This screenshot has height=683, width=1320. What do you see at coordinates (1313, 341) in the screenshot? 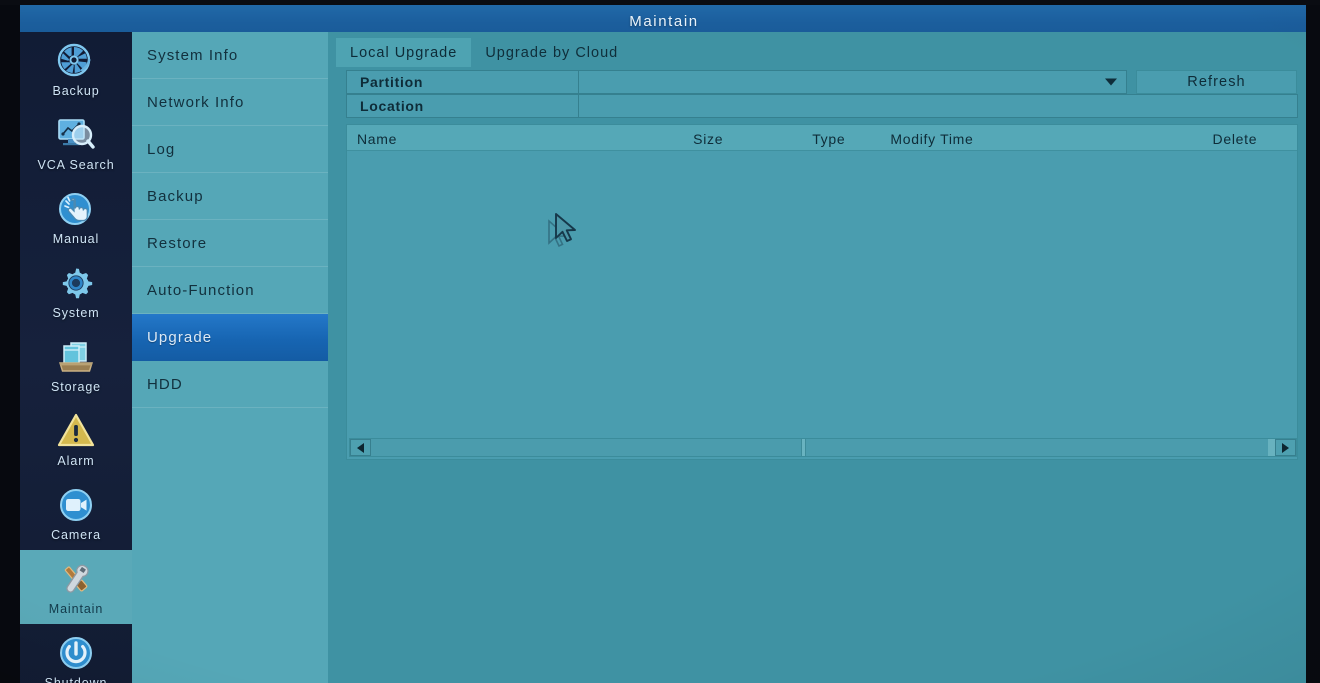
I see `screen-bezel-right` at bounding box center [1313, 341].